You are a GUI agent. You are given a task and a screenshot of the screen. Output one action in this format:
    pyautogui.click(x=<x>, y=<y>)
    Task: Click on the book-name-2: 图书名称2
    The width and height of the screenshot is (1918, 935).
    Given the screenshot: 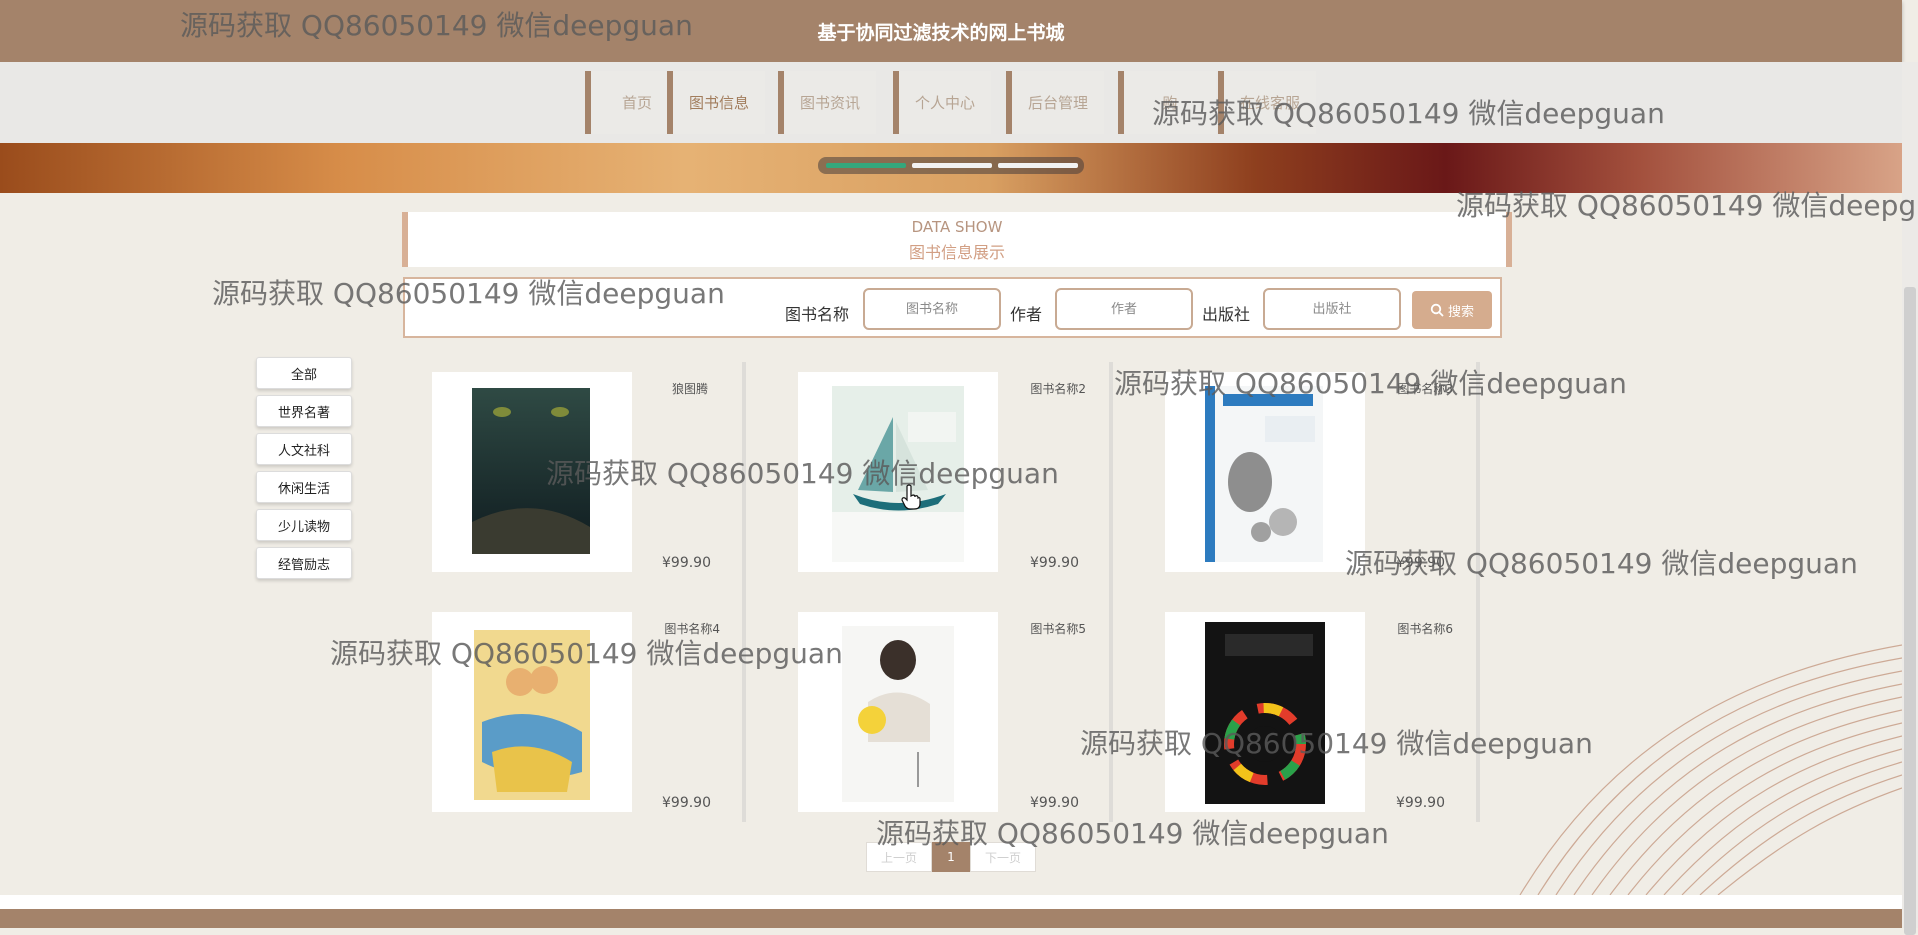 What is the action you would take?
    pyautogui.click(x=1026, y=388)
    